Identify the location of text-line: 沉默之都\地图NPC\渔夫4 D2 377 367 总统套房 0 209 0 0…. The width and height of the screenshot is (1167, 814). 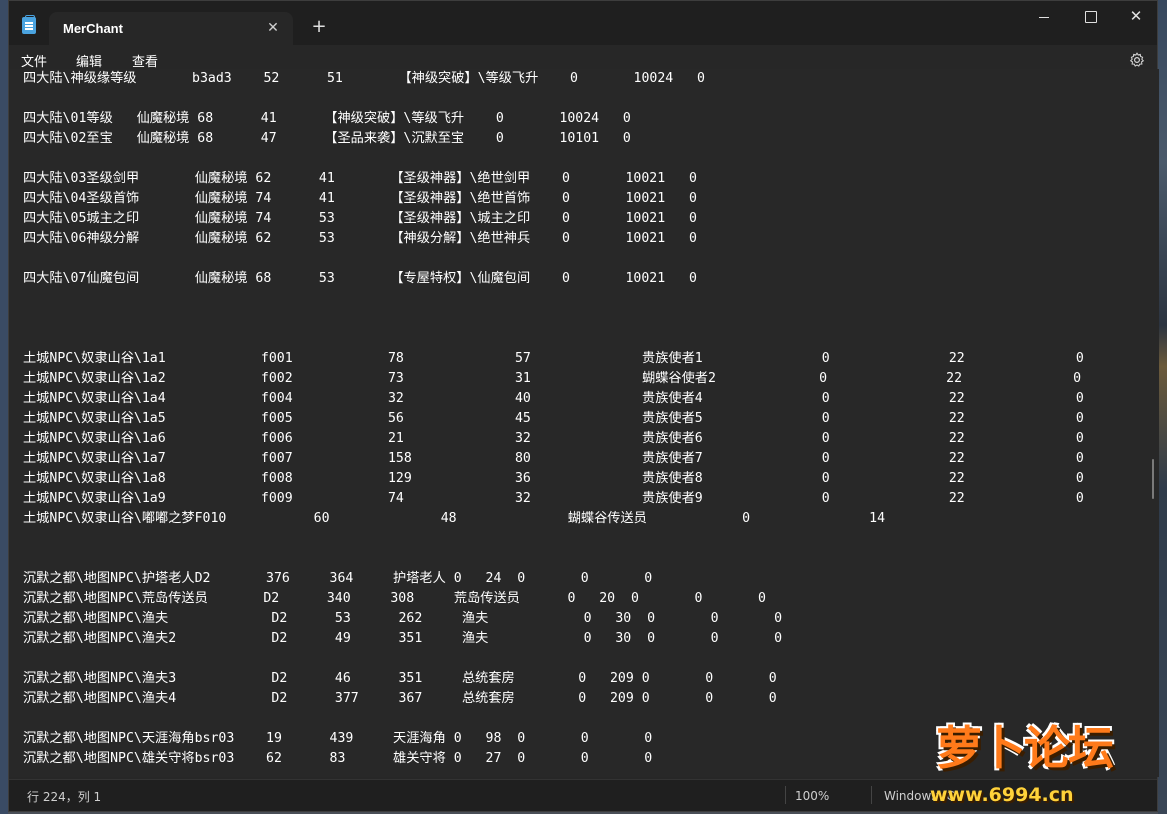
(578, 699).